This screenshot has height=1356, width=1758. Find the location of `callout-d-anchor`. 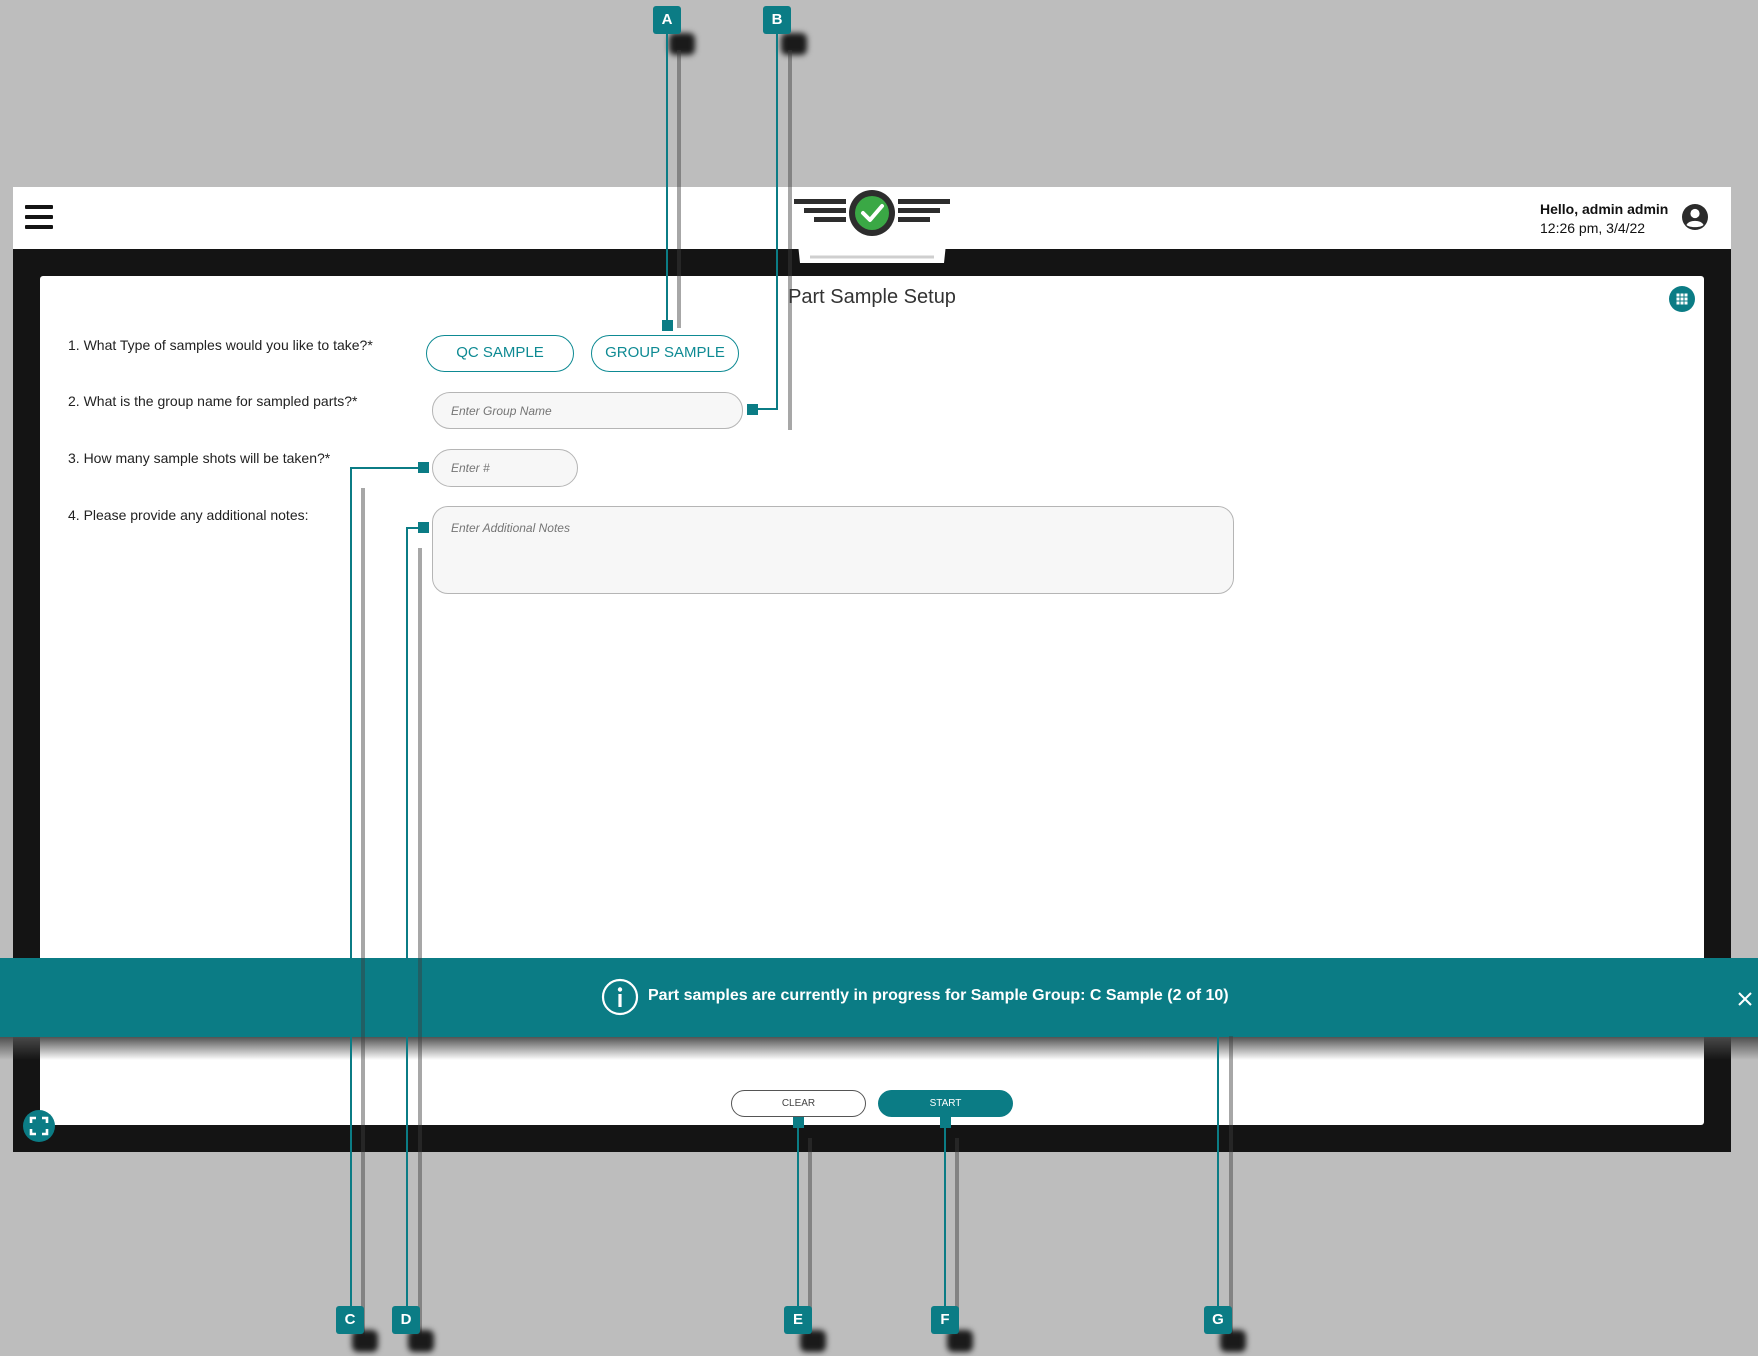

callout-d-anchor is located at coordinates (423, 527).